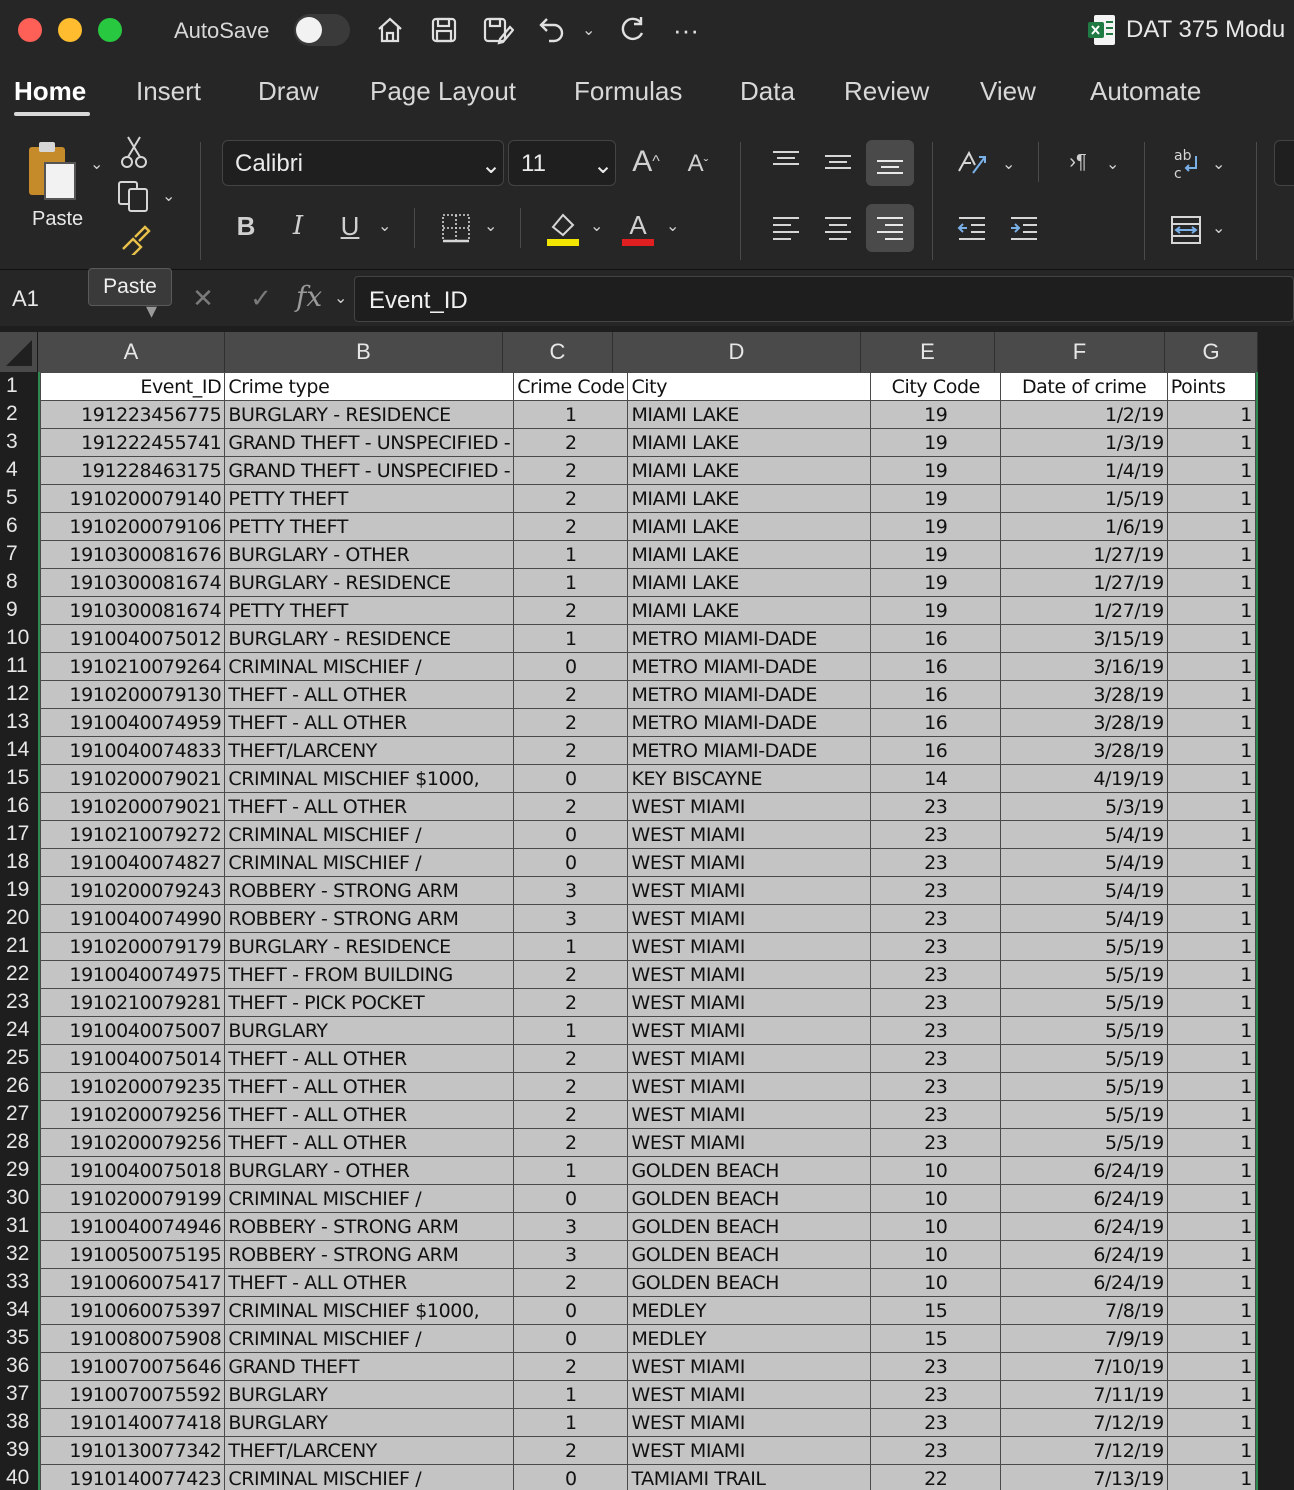 The height and width of the screenshot is (1490, 1294). I want to click on cell-f40: 7/13/19, so click(1084, 1477).